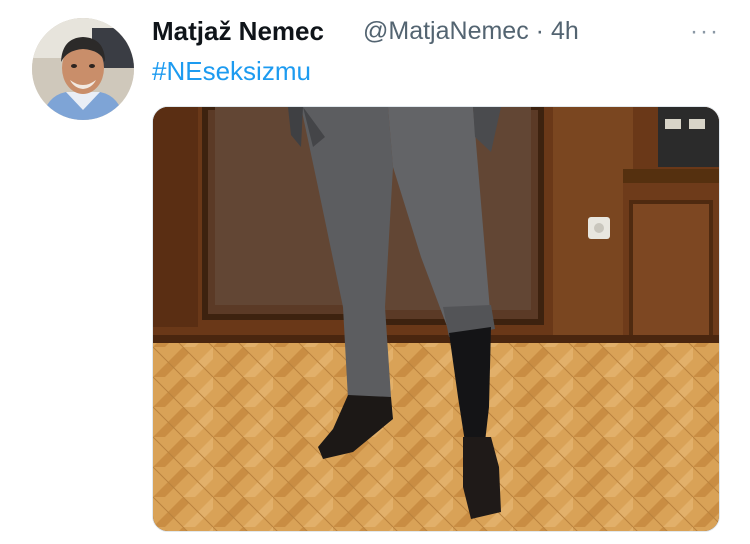  What do you see at coordinates (446, 31) in the screenshot?
I see `author-handle: @MatjaNemec` at bounding box center [446, 31].